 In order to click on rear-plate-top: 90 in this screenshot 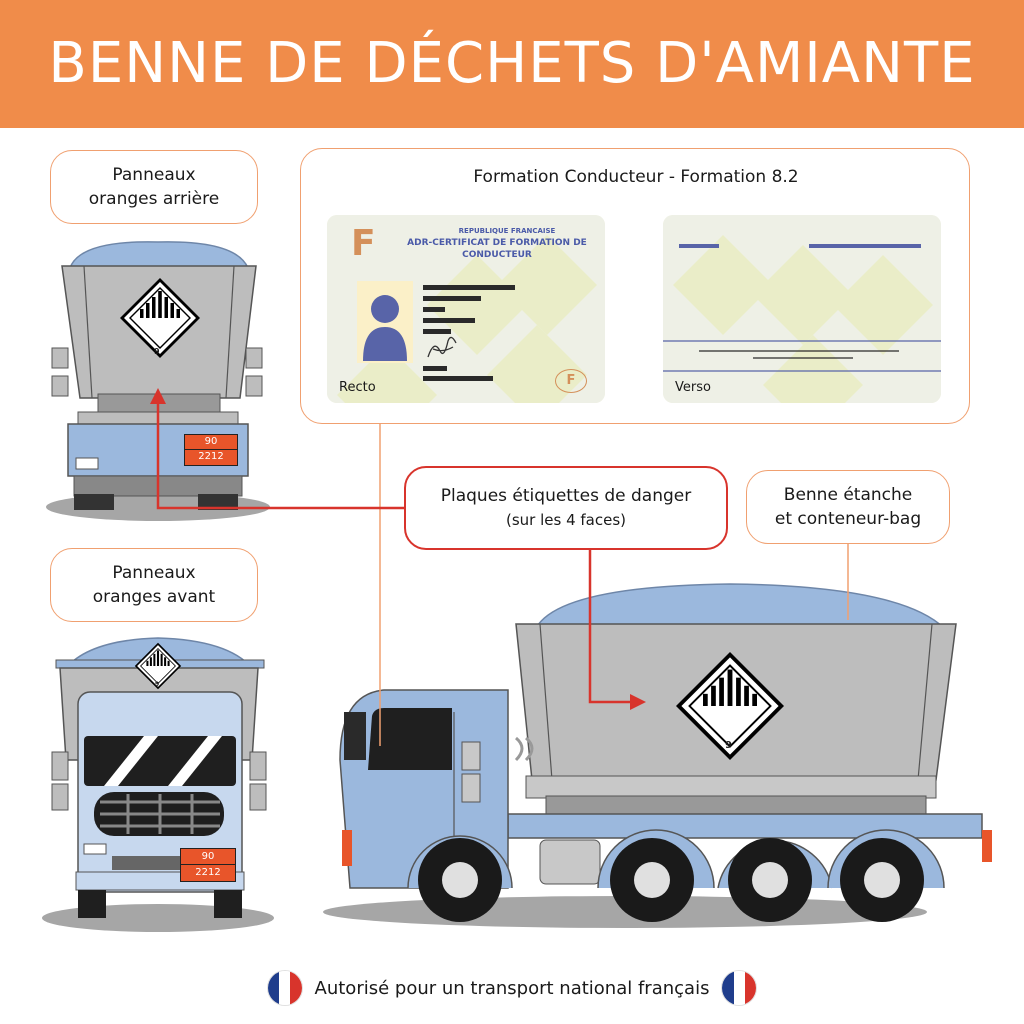, I will do `click(211, 442)`.